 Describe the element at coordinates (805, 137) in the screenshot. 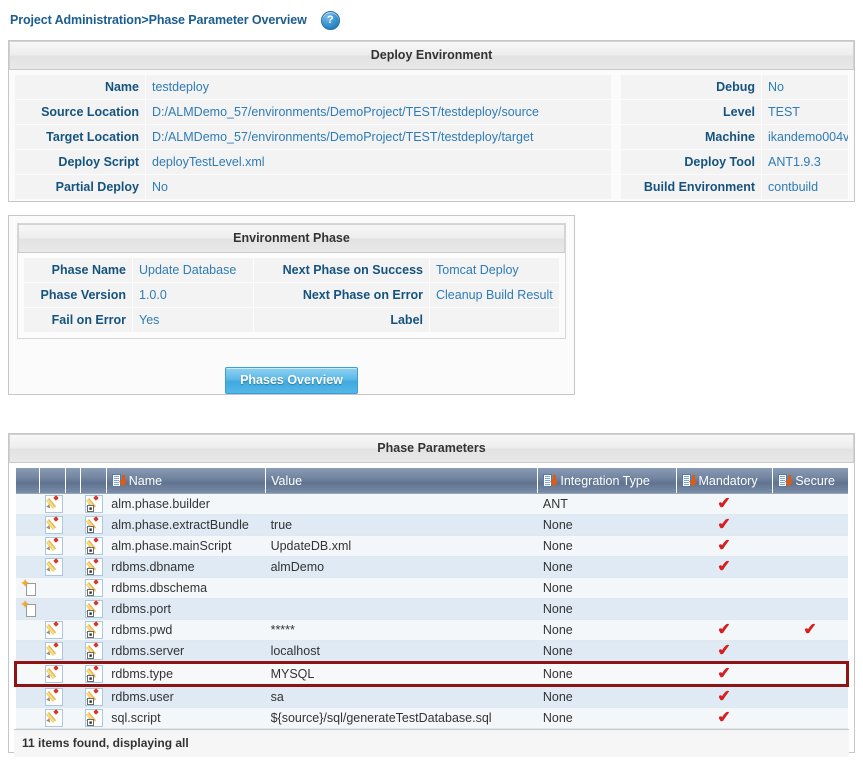

I see `field-value: ikandemo004v` at that location.